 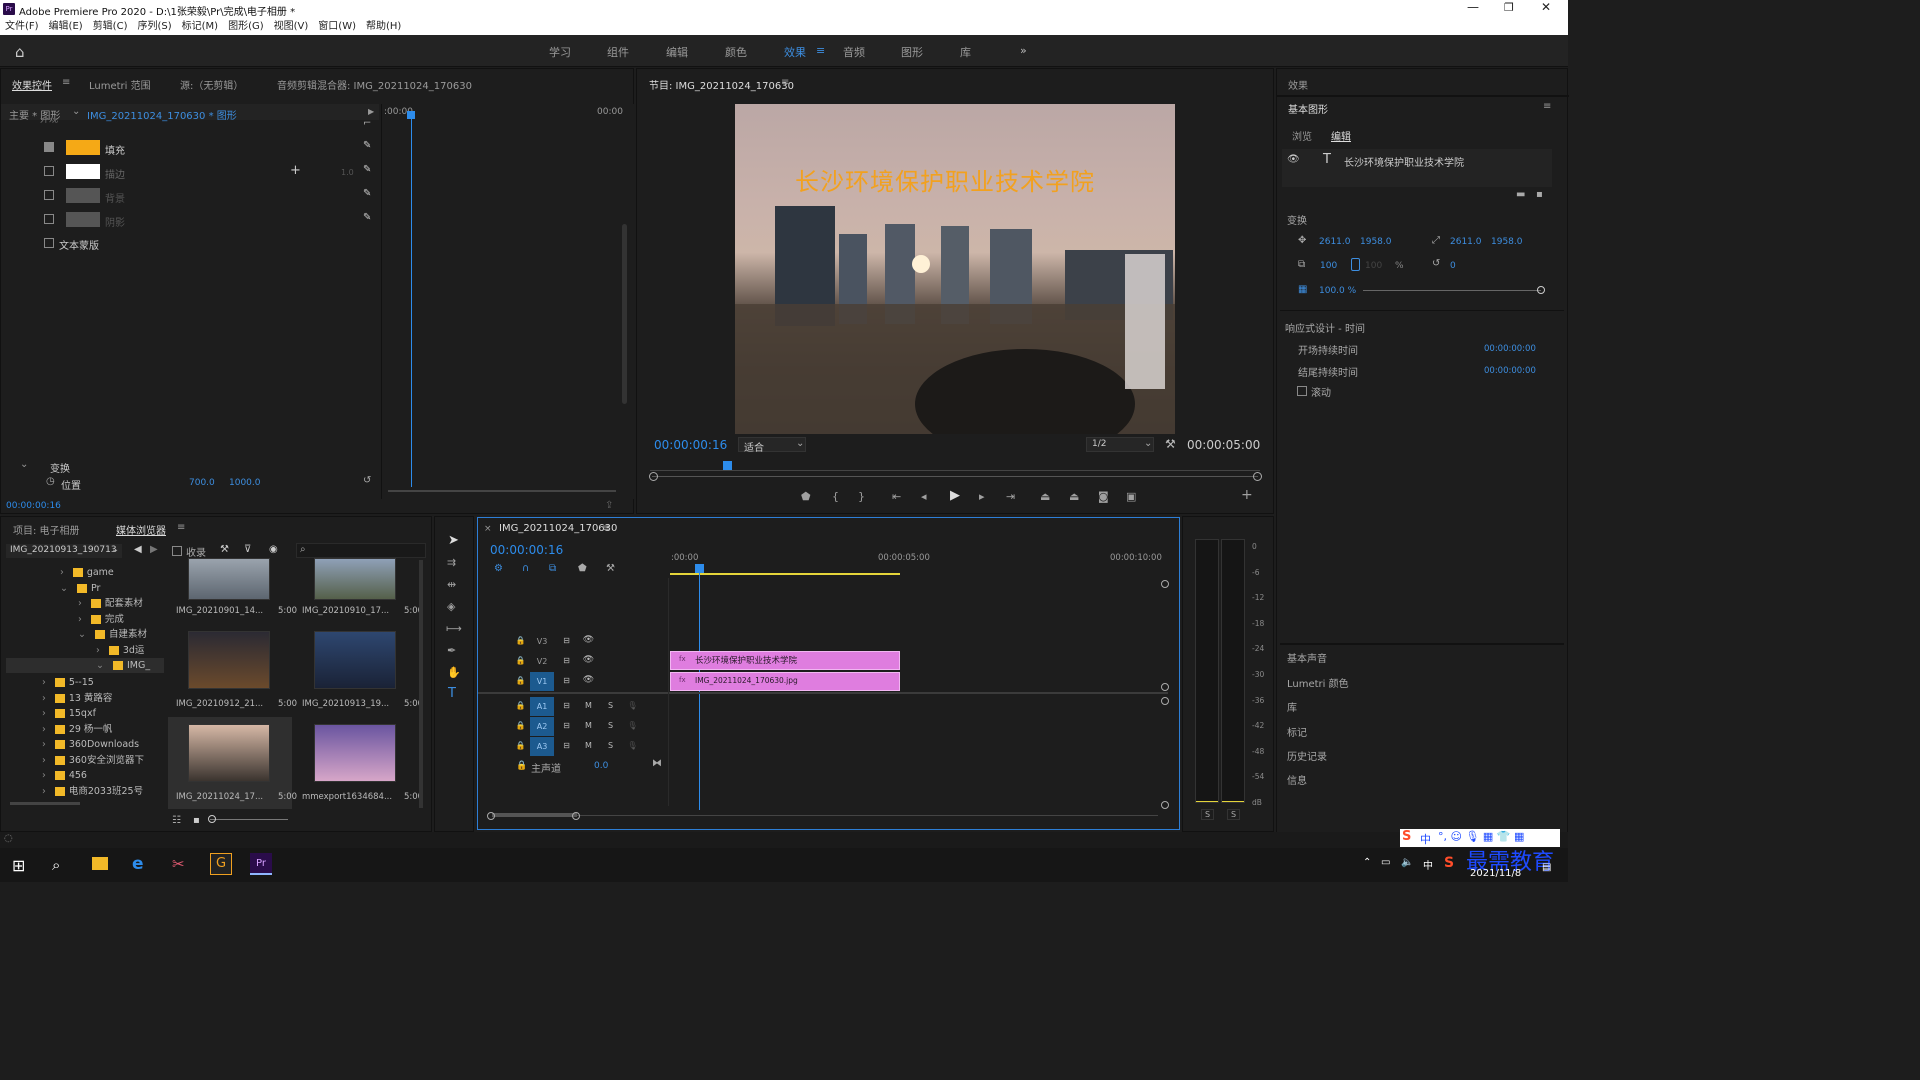 I want to click on tab-lumetri-scopes: Lumetri 范围, so click(x=120, y=84).